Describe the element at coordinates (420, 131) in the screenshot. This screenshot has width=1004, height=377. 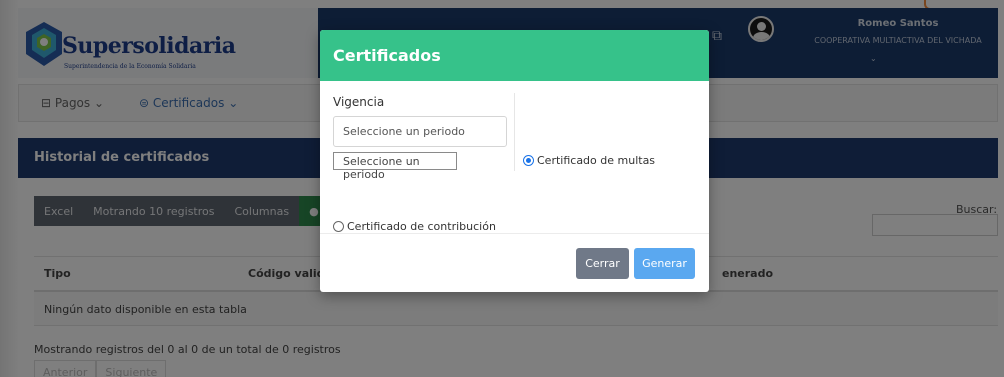
I see `period-select: Seleccione un periodo` at that location.